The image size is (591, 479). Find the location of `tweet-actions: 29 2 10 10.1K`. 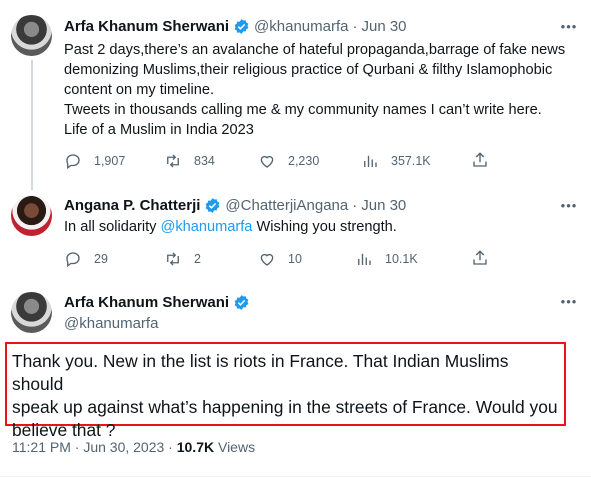

tweet-actions: 29 2 10 10.1K is located at coordinates (279, 259).